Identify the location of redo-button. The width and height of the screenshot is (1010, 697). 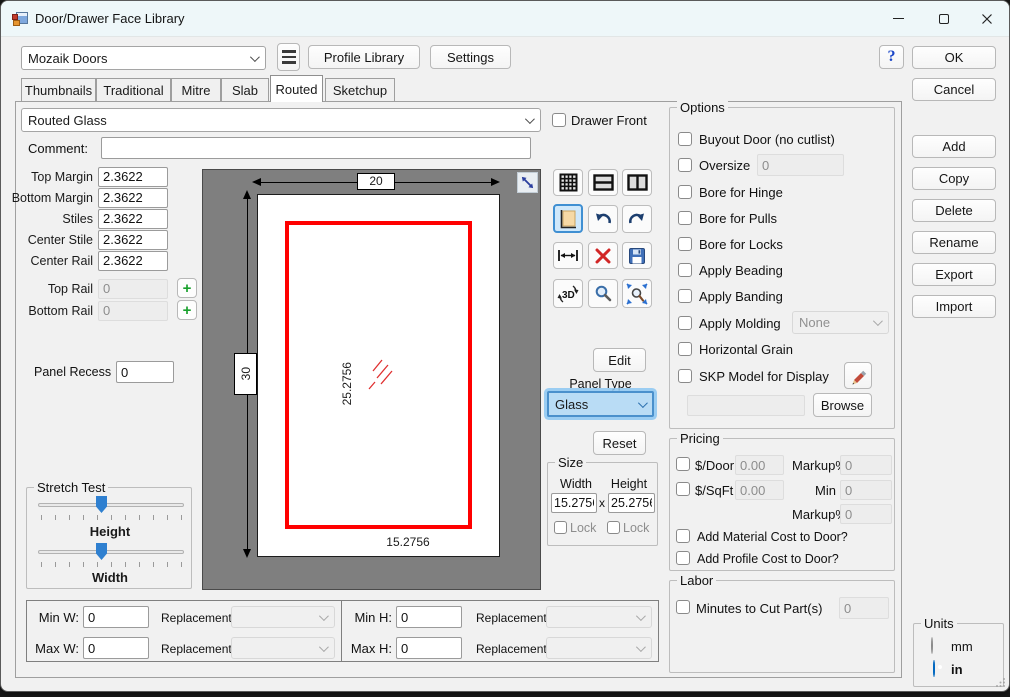
(637, 219).